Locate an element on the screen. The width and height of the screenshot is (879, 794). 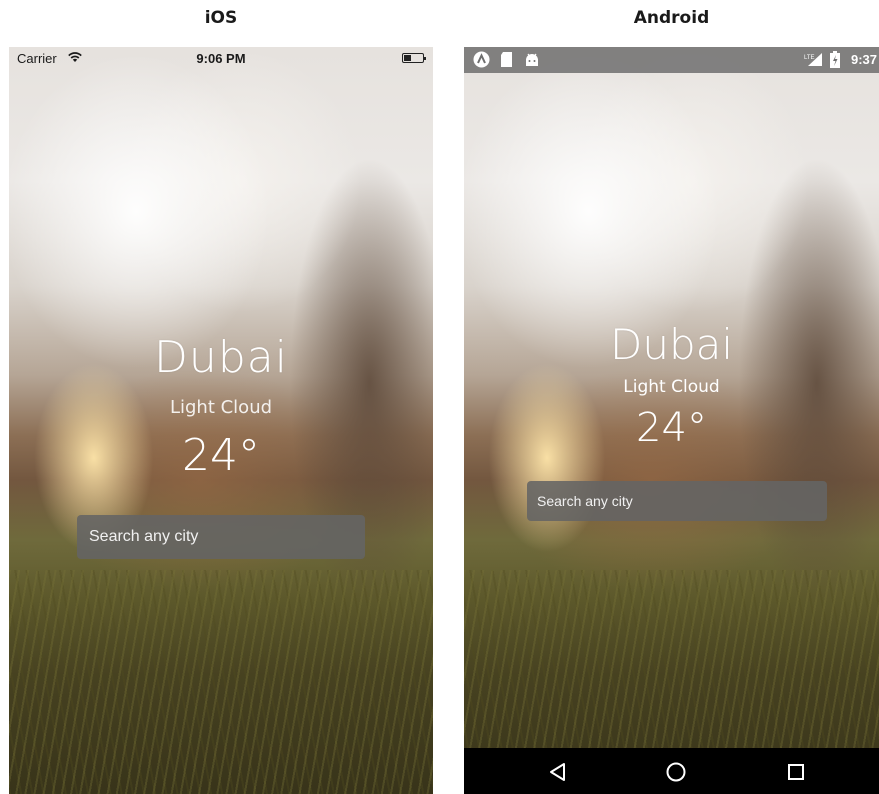
lte-signal-icon: LTE is located at coordinates (813, 59).